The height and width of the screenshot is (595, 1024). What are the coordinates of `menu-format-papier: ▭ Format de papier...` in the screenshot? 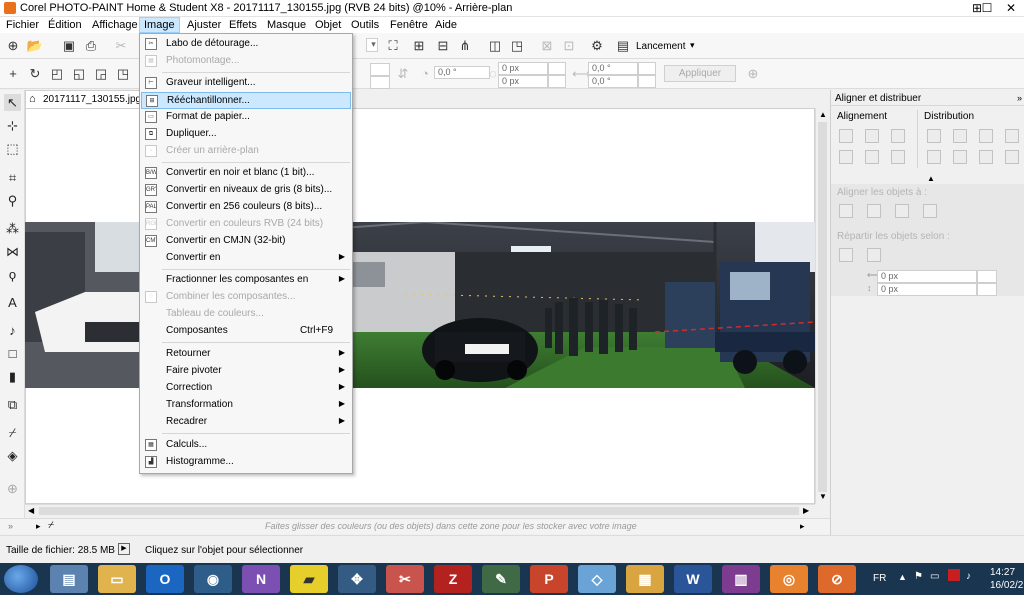 It's located at (246, 117).